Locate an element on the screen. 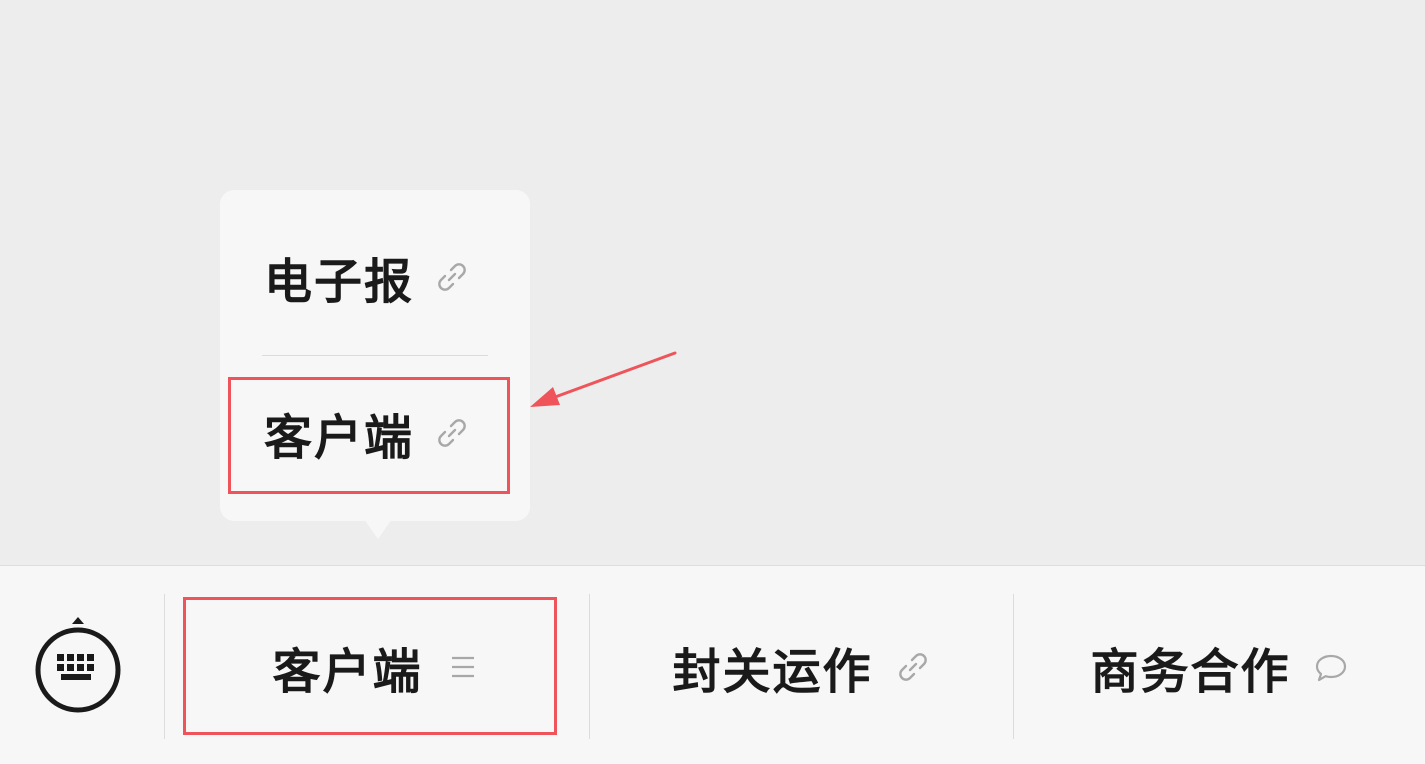 This screenshot has height=764, width=1425. menu-item-customs-operation: 封关运作 is located at coordinates (801, 666).